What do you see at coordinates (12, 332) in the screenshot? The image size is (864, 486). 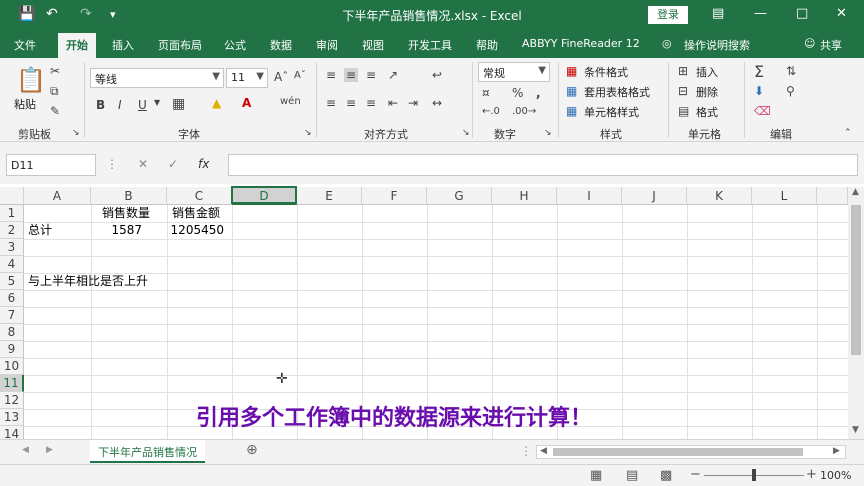 I see `row-header-8: 8` at bounding box center [12, 332].